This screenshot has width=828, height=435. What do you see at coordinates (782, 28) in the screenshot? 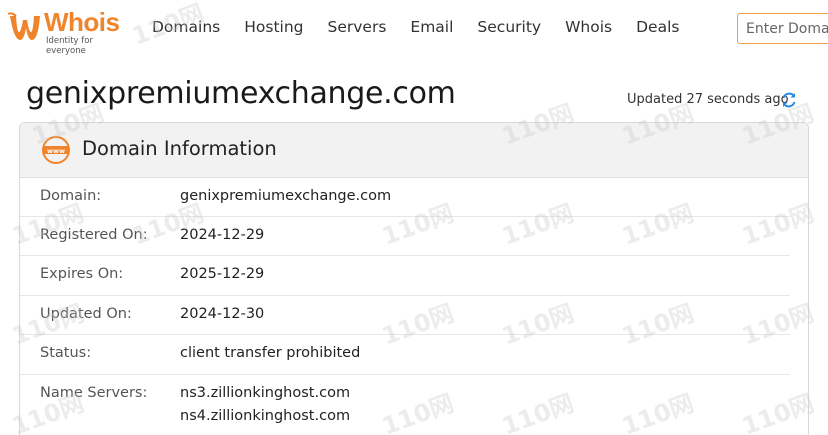
I see `domain-search-input` at bounding box center [782, 28].